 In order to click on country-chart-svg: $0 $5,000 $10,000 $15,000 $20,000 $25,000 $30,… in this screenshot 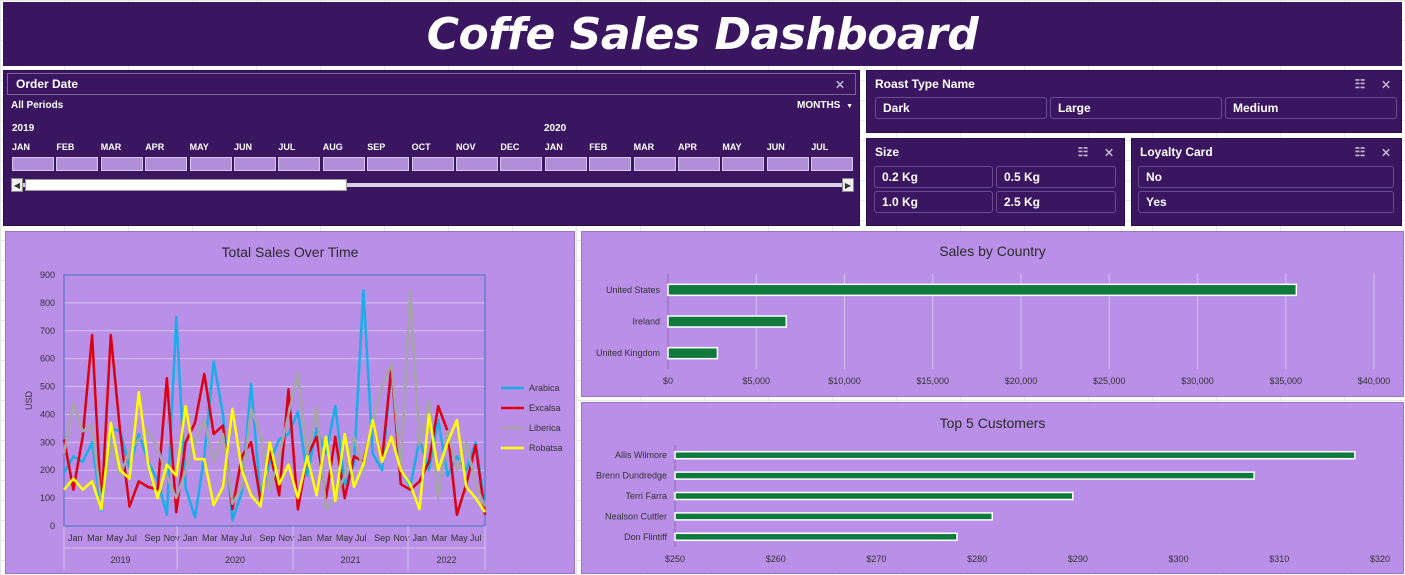, I will do `click(993, 330)`.